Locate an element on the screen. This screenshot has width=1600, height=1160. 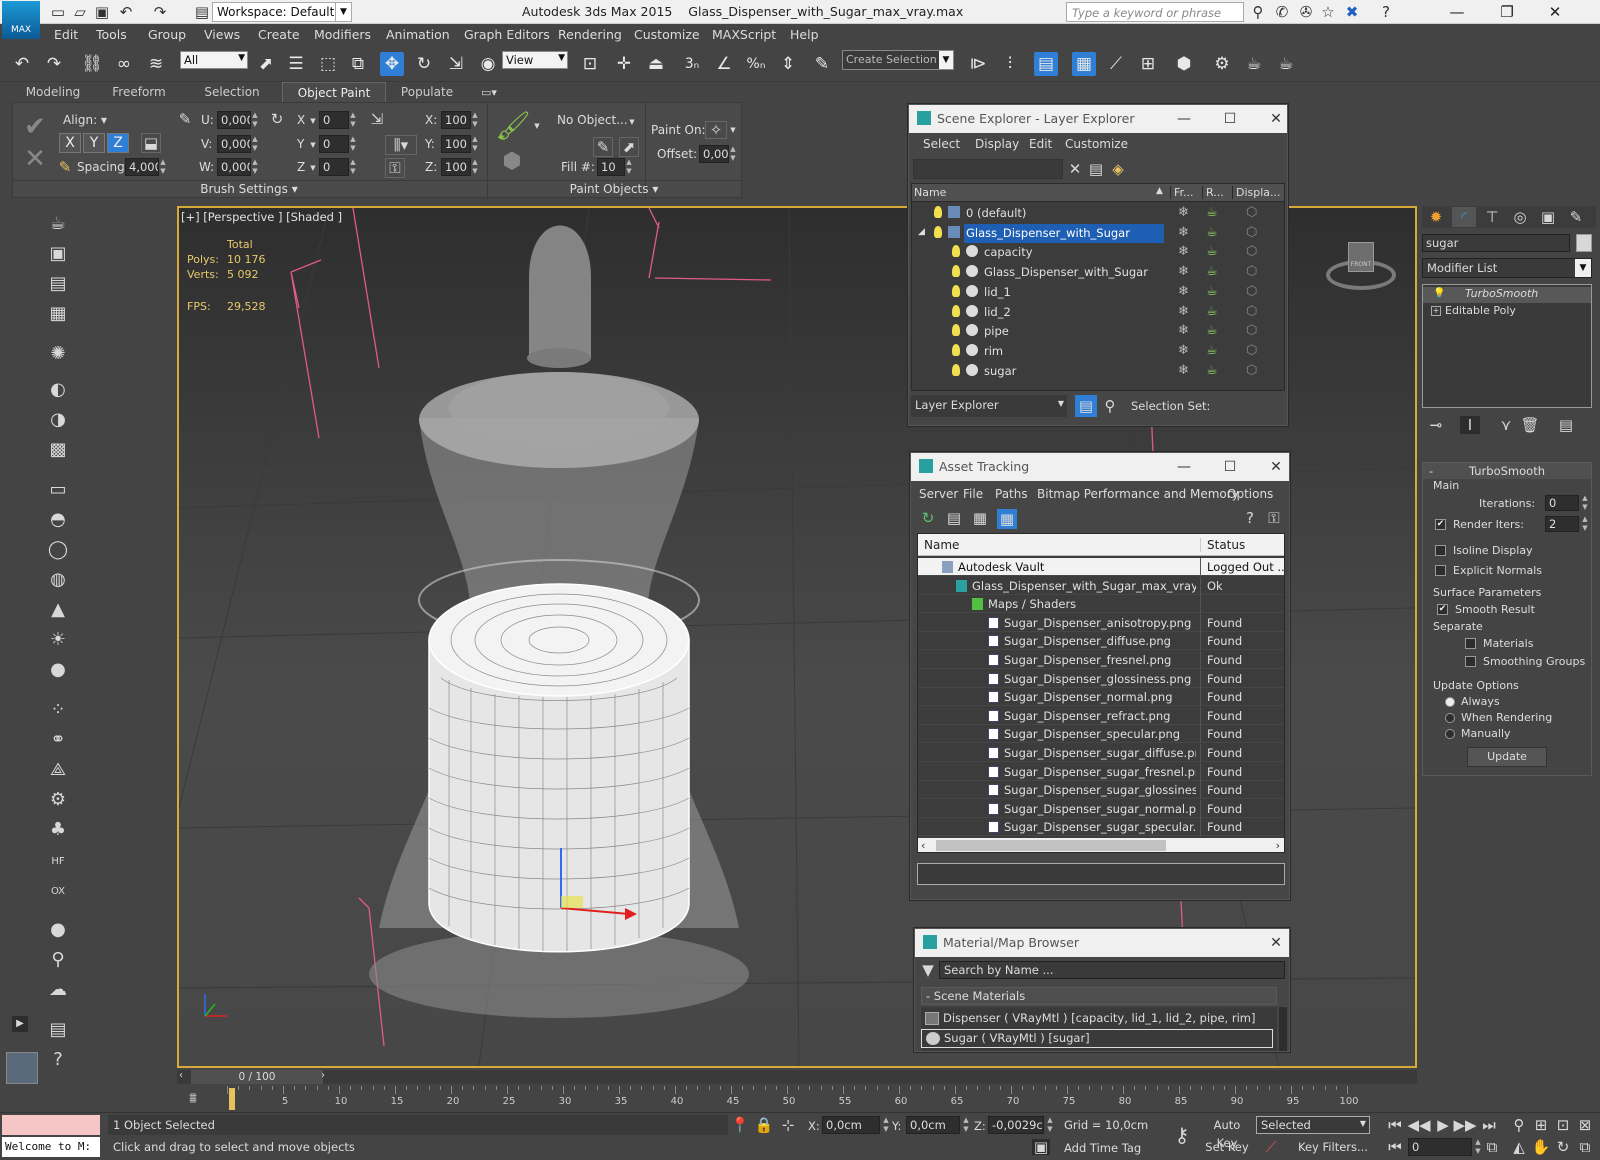
axis-x-button: X is located at coordinates (70, 143).